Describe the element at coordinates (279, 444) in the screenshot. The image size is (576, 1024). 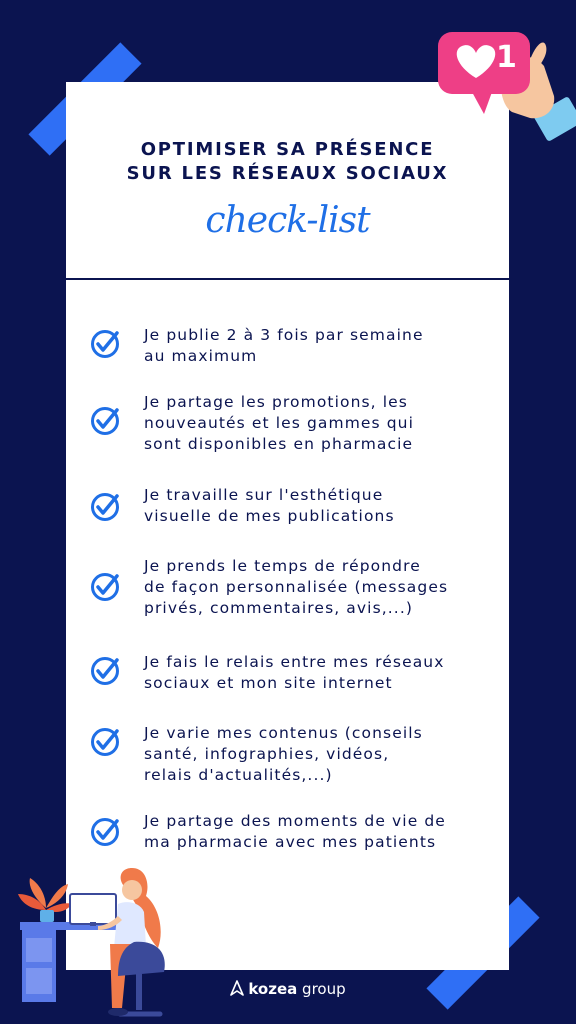
I see `item-line: sont disponibles en pharmacie` at that location.